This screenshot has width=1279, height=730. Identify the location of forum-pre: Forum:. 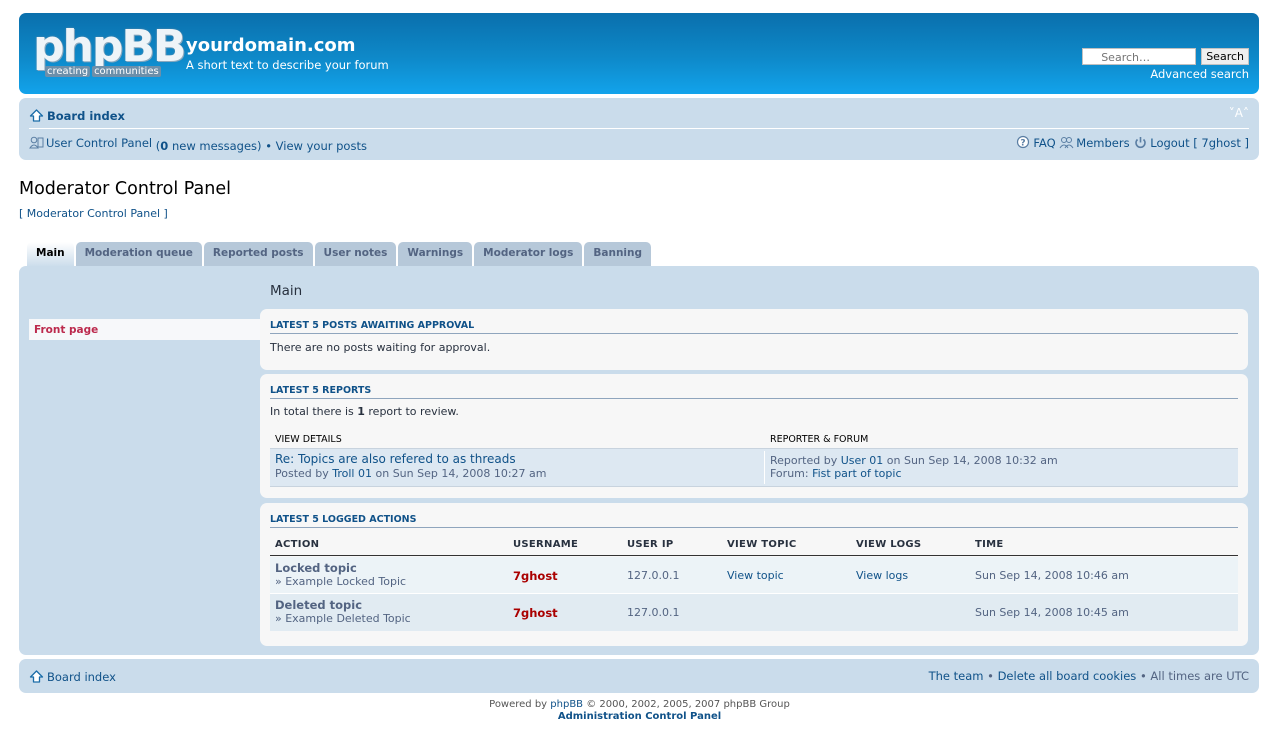
(791, 473).